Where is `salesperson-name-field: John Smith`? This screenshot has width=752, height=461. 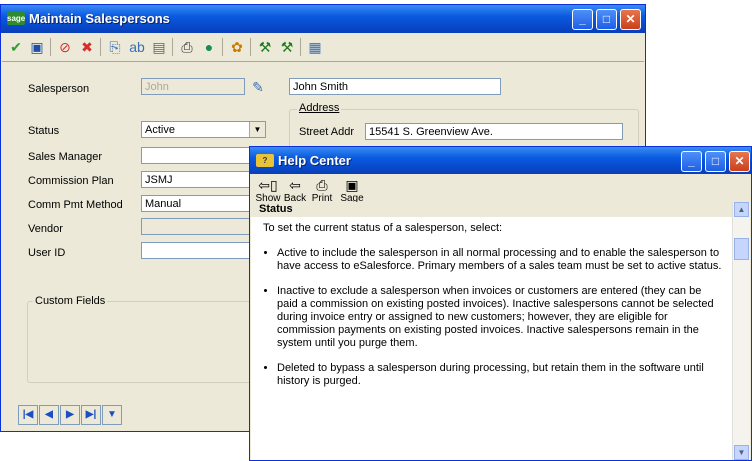 salesperson-name-field: John Smith is located at coordinates (395, 86).